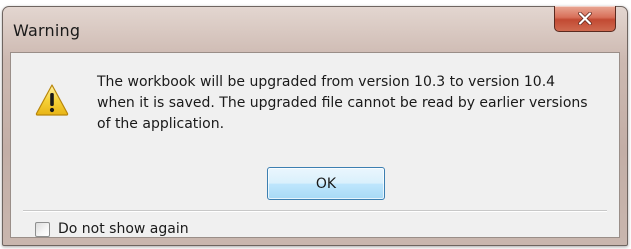 This screenshot has width=631, height=249. What do you see at coordinates (42, 229) in the screenshot?
I see `do-not-show-again-checkbox` at bounding box center [42, 229].